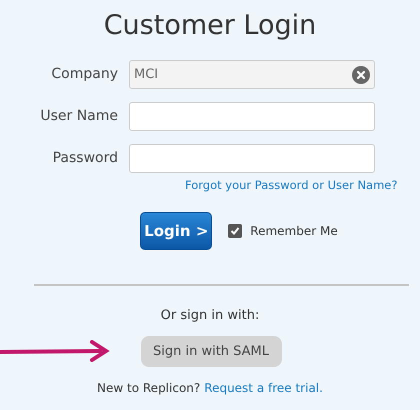  What do you see at coordinates (263, 387) in the screenshot?
I see `trial-link: Request a free trial.` at bounding box center [263, 387].